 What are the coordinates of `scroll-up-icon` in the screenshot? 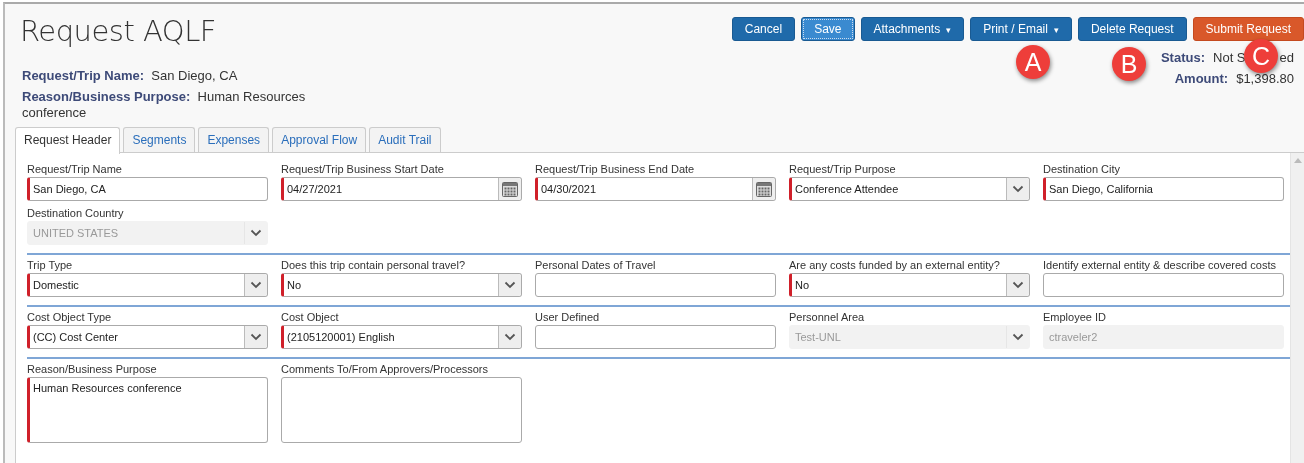 It's located at (1297, 160).